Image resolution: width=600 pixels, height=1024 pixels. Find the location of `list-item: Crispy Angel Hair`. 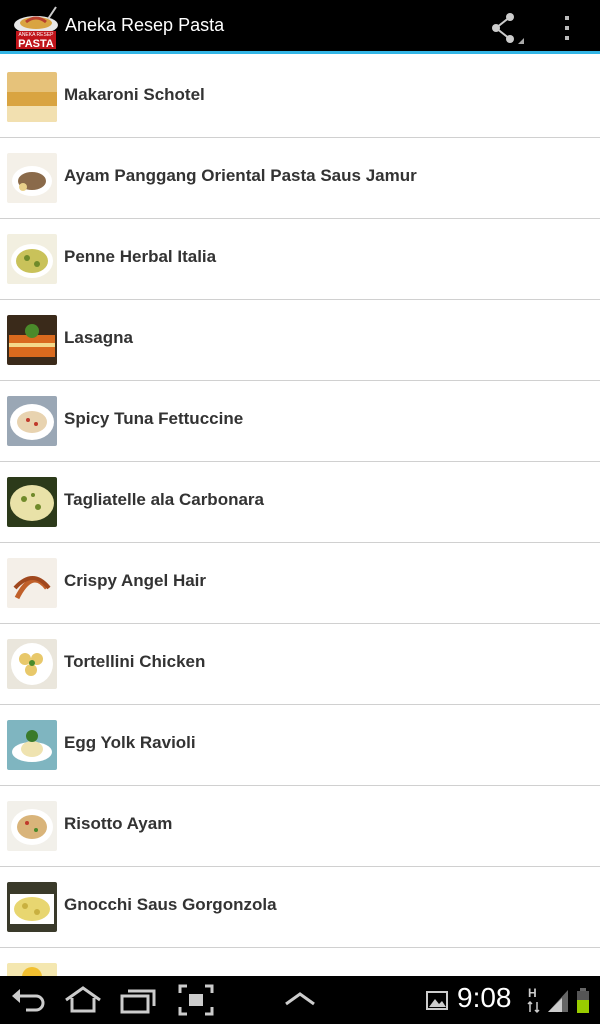

list-item: Crispy Angel Hair is located at coordinates (300, 583).